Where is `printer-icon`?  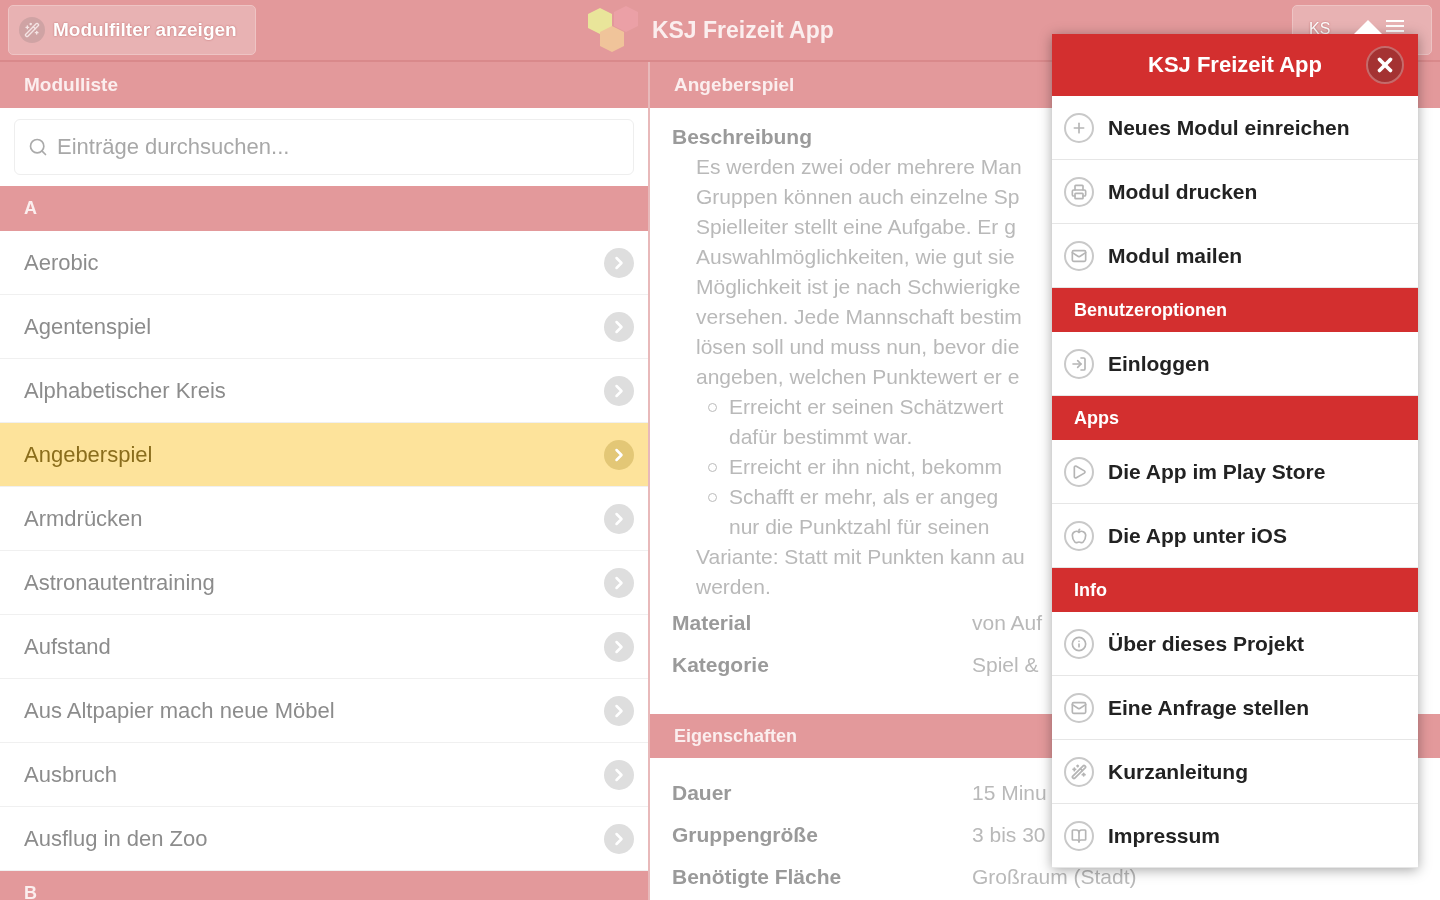
printer-icon is located at coordinates (1079, 191).